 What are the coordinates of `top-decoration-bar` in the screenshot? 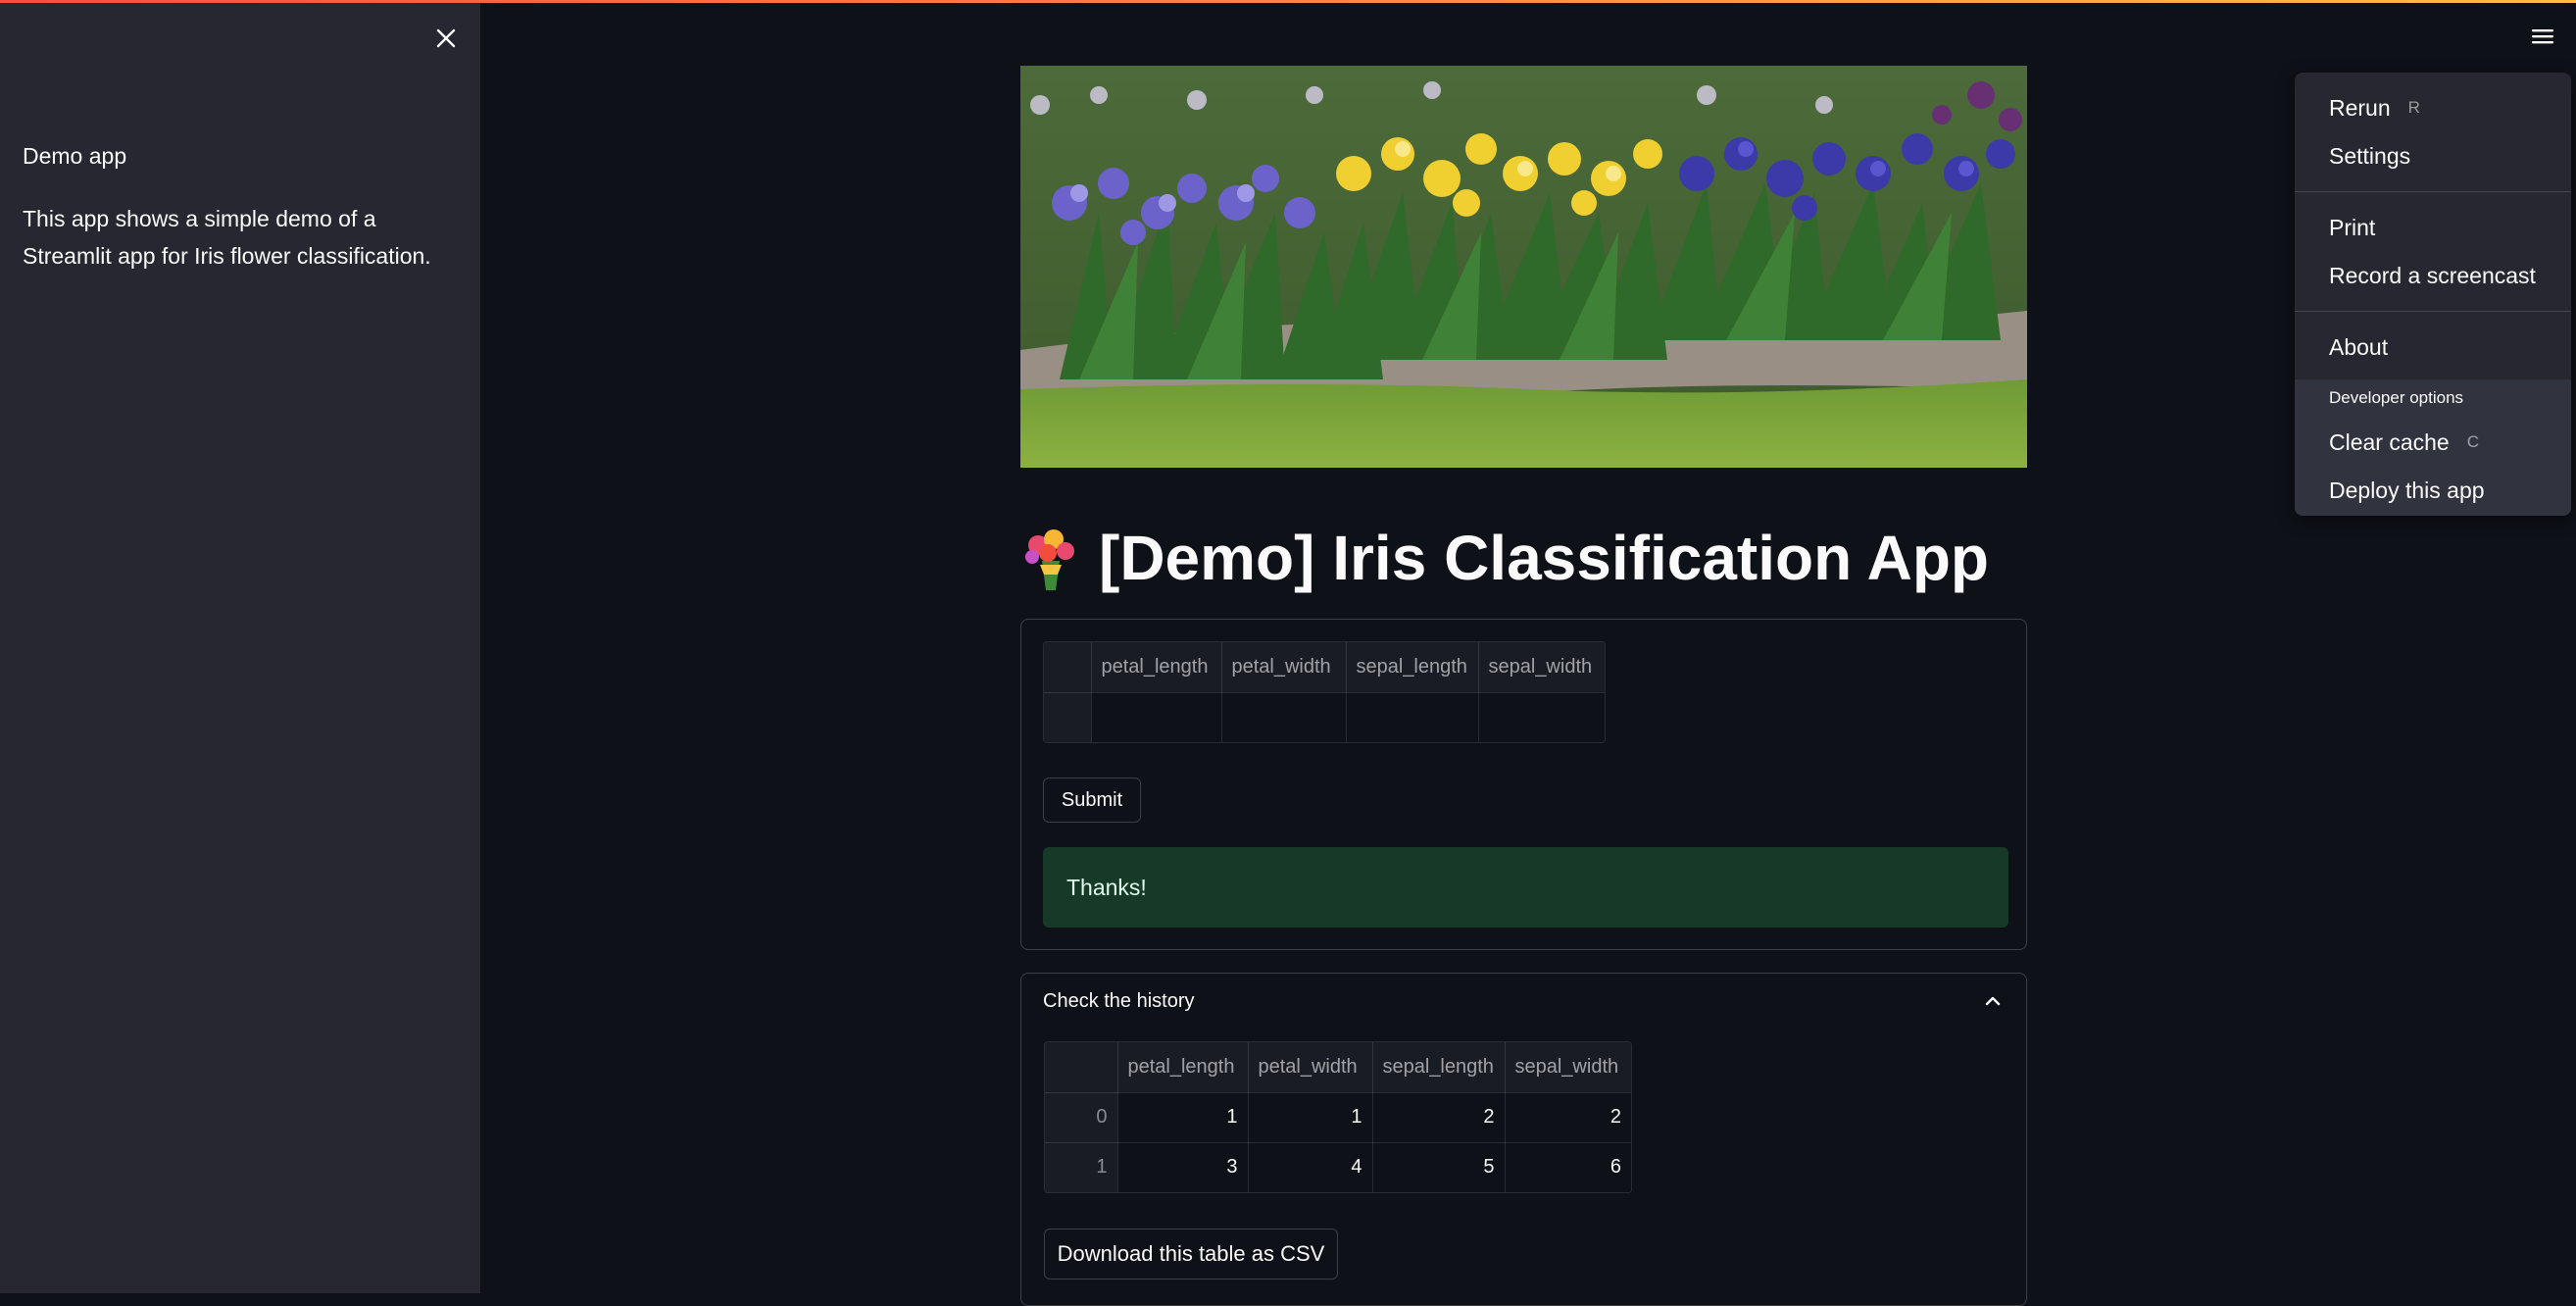 It's located at (1288, 1).